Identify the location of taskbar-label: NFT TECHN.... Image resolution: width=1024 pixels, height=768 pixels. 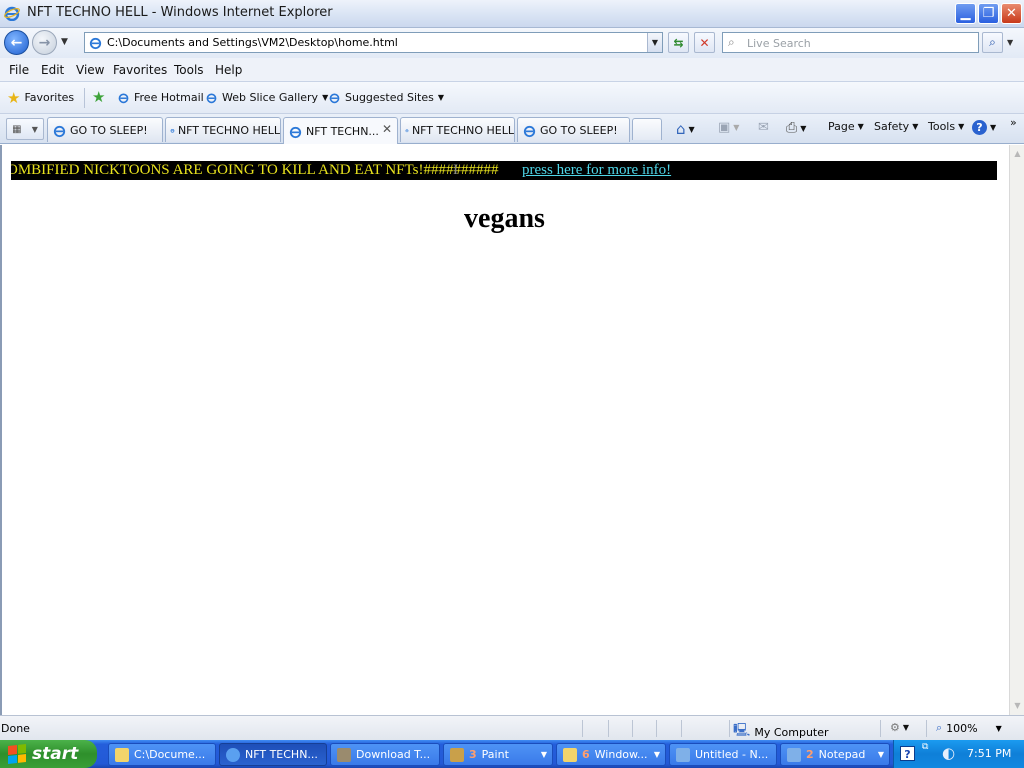
(281, 754).